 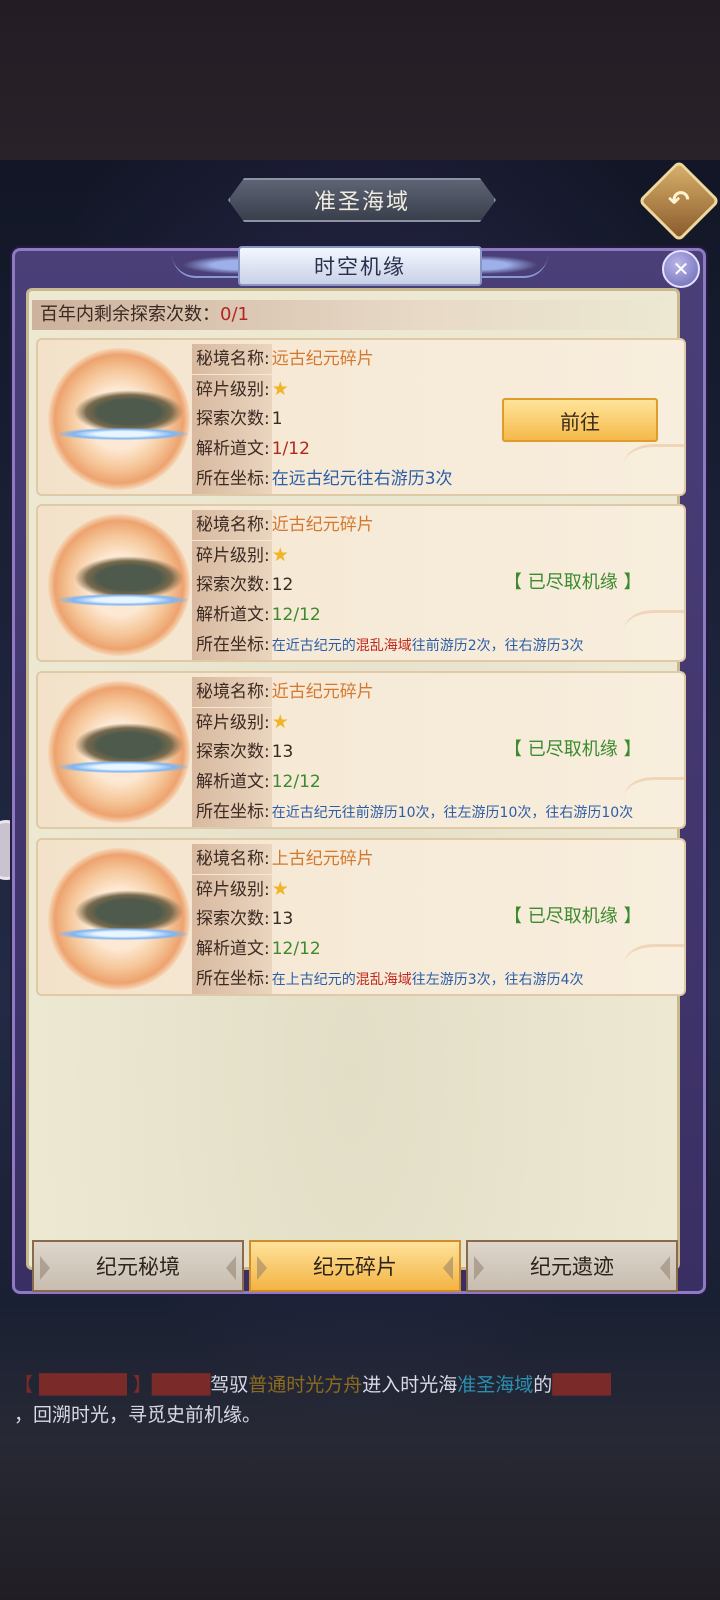 I want to click on close-icon: ✕, so click(x=681, y=269).